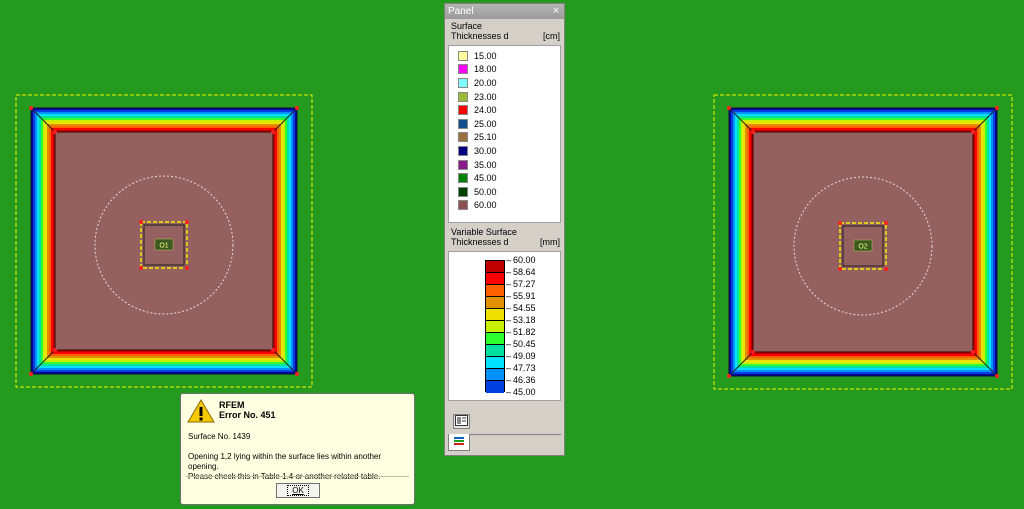 This screenshot has height=509, width=1024. What do you see at coordinates (504, 165) in the screenshot?
I see `legend-item: 35.00` at bounding box center [504, 165].